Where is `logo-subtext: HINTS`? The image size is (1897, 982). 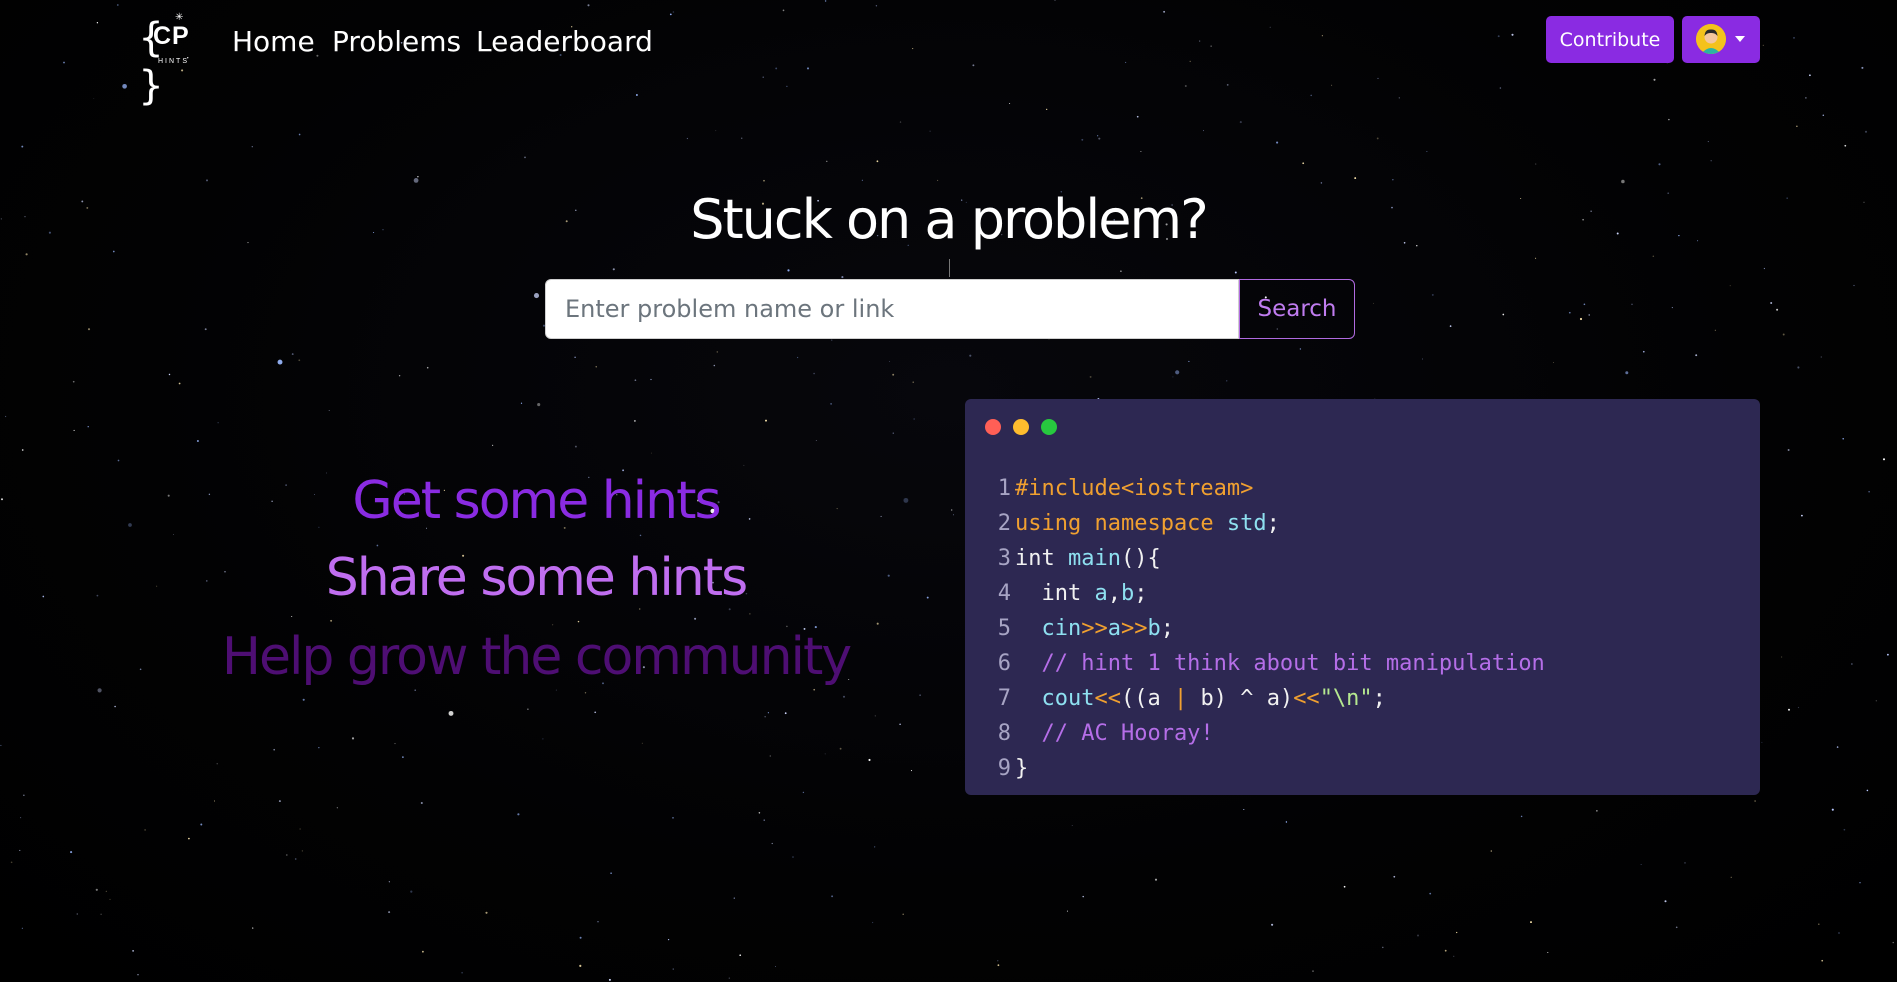 logo-subtext: HINTS is located at coordinates (173, 61).